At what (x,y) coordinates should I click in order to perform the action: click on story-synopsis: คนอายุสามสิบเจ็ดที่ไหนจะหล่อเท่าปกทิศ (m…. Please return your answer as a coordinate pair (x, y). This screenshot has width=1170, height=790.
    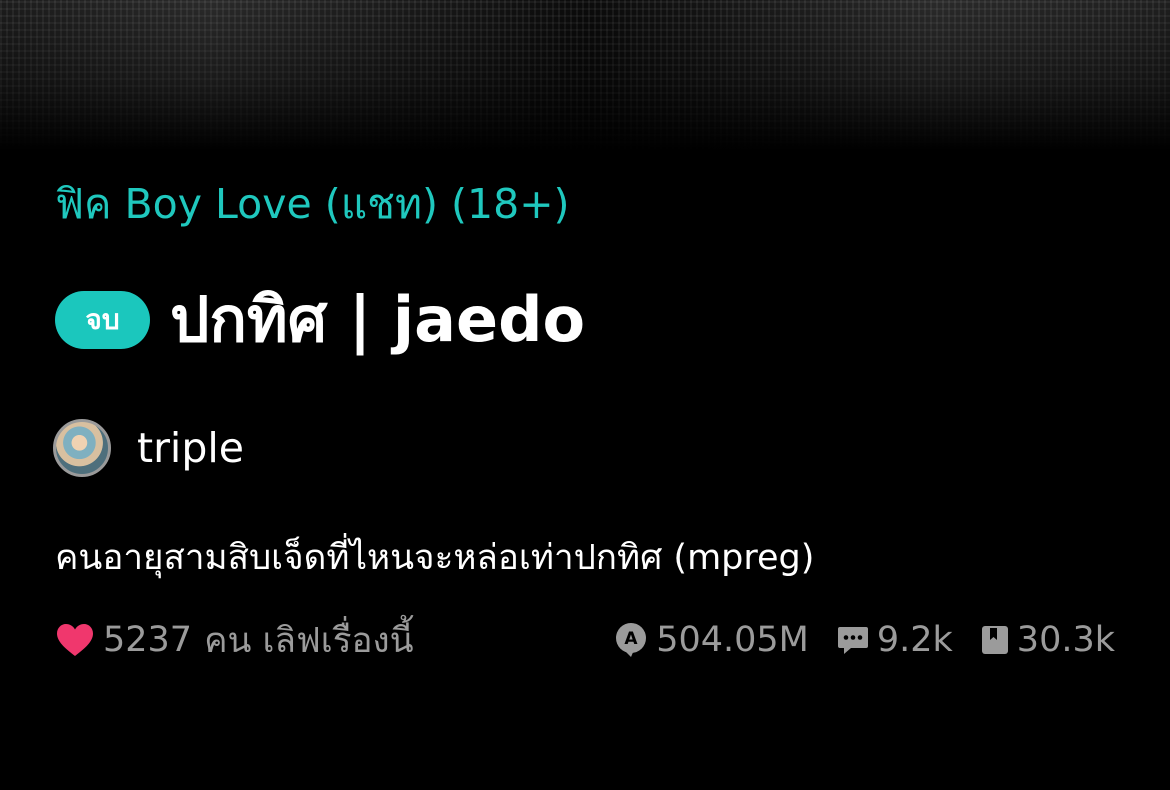
    Looking at the image, I should click on (435, 558).